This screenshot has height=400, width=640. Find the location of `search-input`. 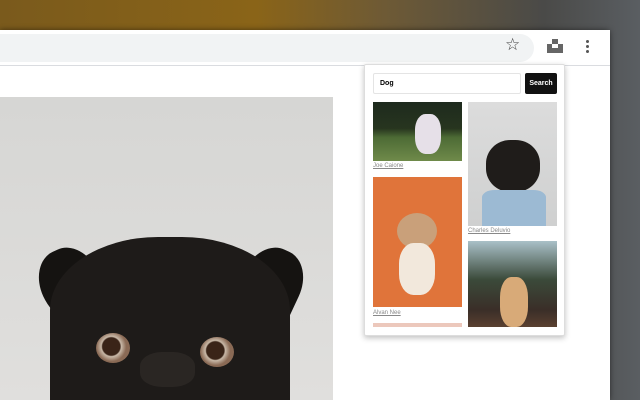

search-input is located at coordinates (447, 83).